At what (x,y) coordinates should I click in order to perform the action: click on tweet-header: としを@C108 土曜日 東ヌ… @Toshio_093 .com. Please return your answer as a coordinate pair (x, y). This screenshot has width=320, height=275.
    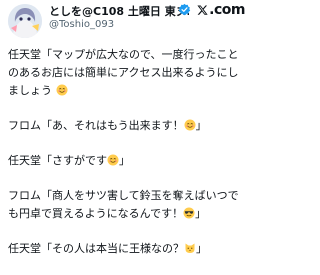
    Looking at the image, I should click on (125, 22).